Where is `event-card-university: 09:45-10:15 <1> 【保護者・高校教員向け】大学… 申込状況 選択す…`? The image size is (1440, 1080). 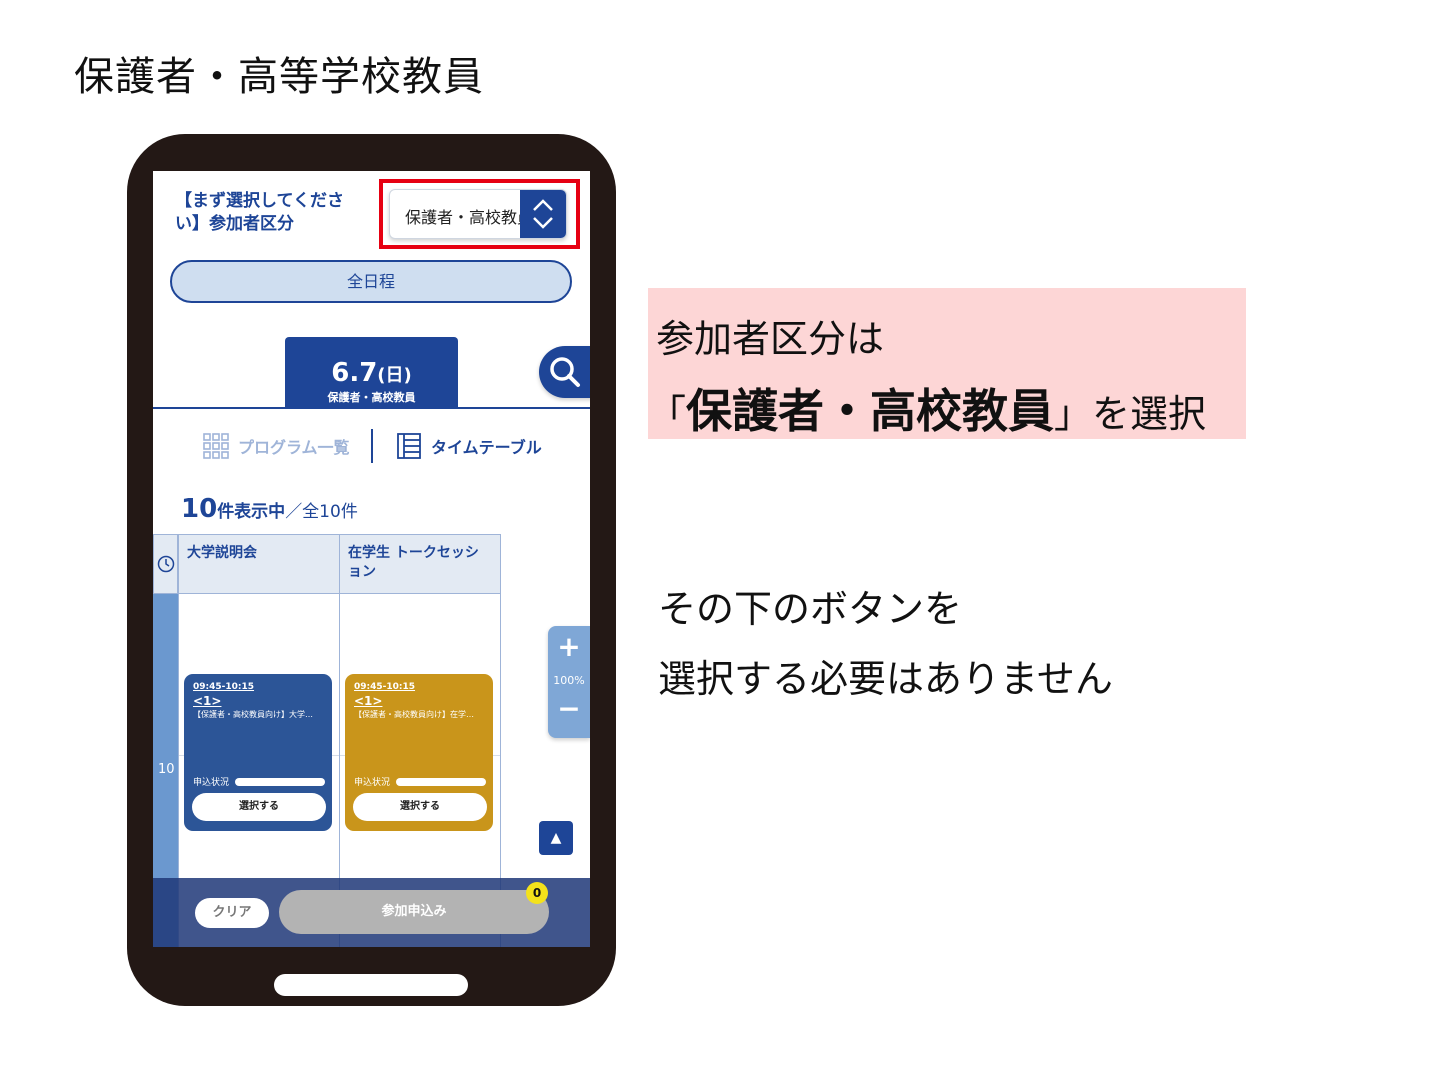 event-card-university: 09:45-10:15 <1> 【保護者・高校教員向け】大学… 申込状況 選択す… is located at coordinates (258, 752).